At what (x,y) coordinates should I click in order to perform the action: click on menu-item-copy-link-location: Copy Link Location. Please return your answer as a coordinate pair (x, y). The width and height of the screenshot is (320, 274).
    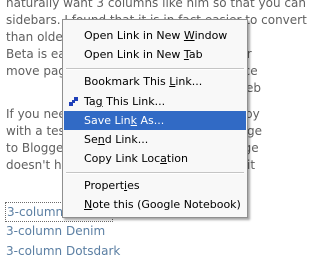
    Looking at the image, I should click on (155, 158).